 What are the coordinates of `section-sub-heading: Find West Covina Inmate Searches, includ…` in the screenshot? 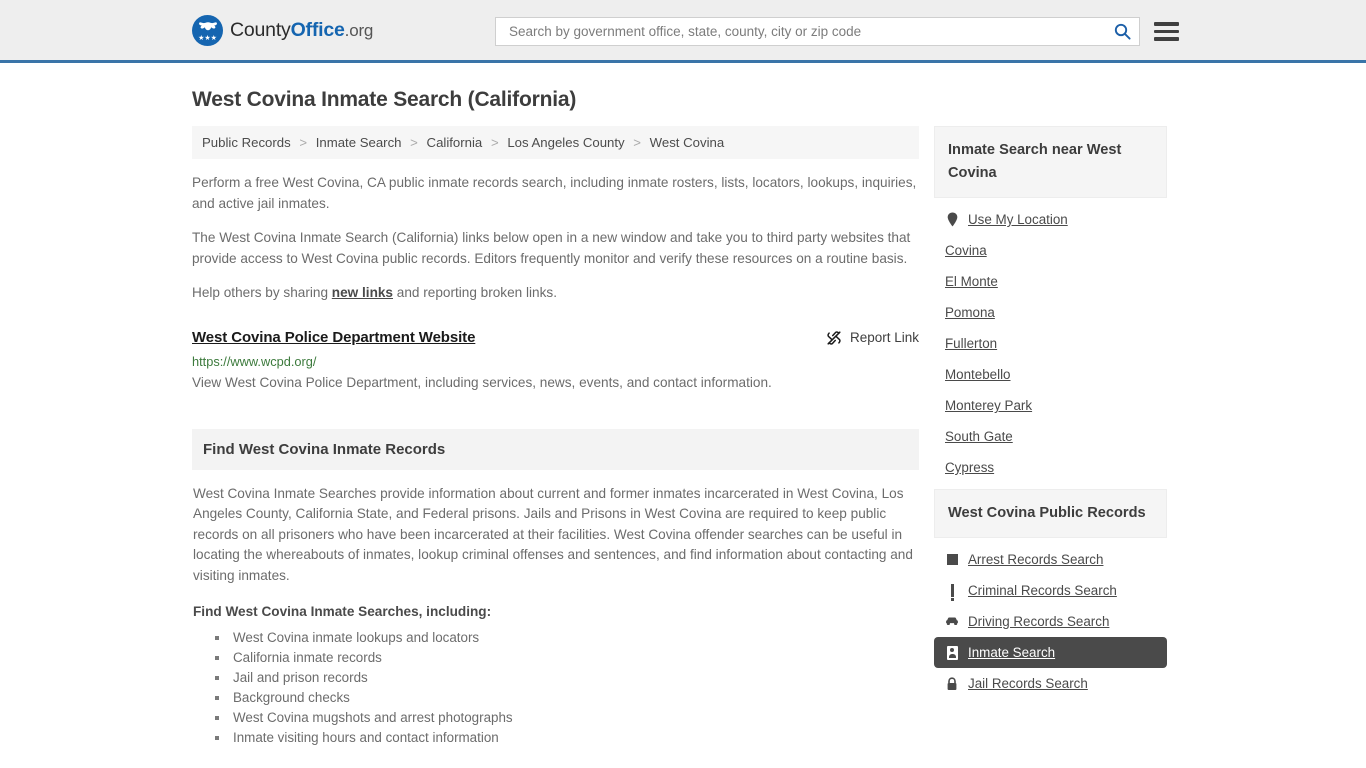 It's located at (342, 611).